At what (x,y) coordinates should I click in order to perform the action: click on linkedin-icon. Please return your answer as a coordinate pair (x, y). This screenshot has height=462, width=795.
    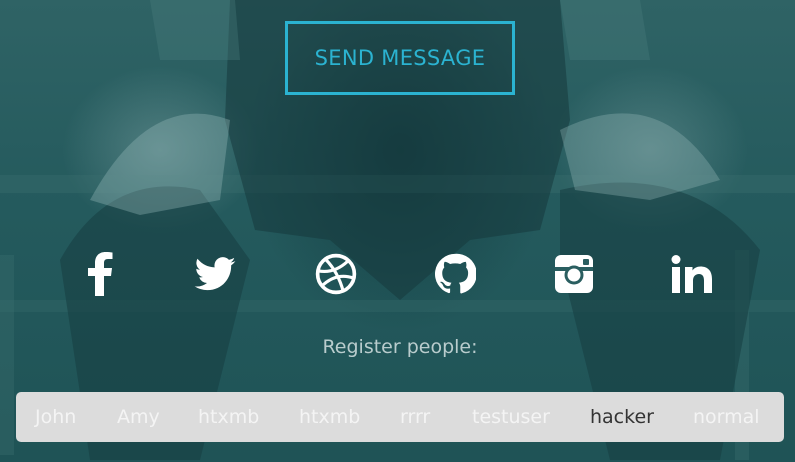
    Looking at the image, I should click on (692, 274).